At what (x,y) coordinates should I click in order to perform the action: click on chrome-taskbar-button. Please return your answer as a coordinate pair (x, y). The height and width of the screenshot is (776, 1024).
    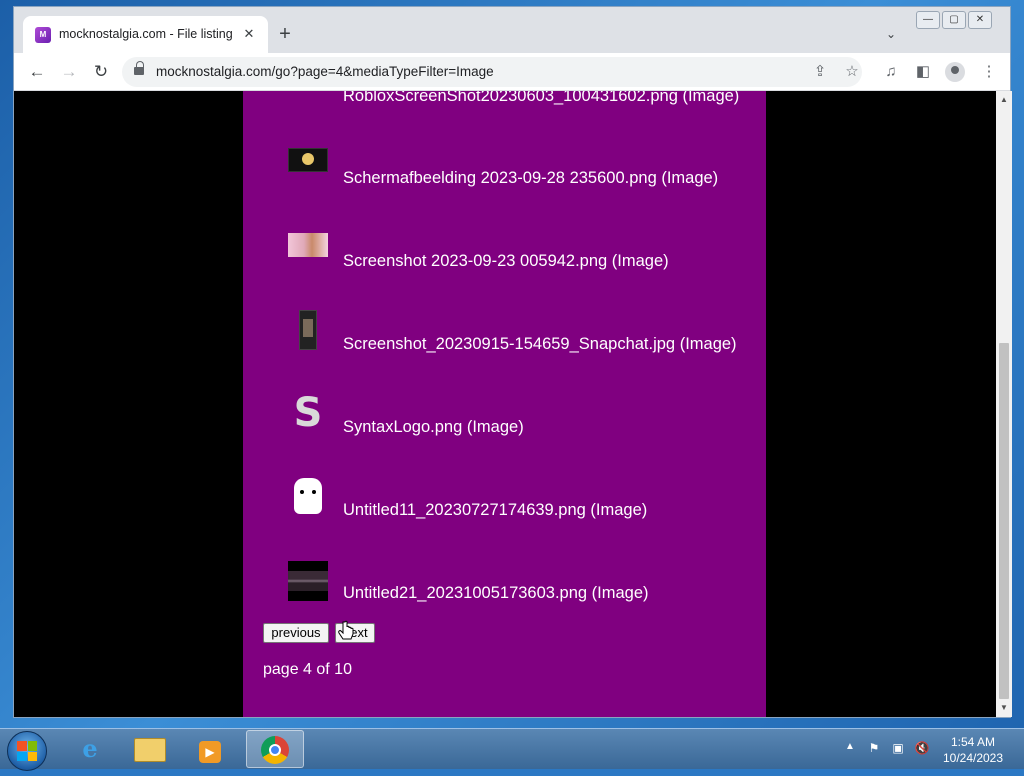
    Looking at the image, I should click on (275, 749).